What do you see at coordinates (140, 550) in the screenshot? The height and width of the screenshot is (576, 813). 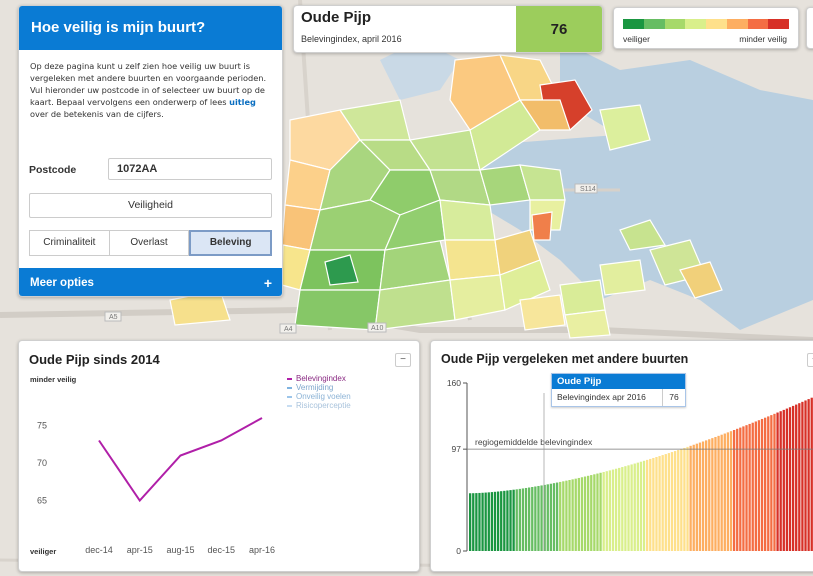 I see `x-tick-label: apr-15` at bounding box center [140, 550].